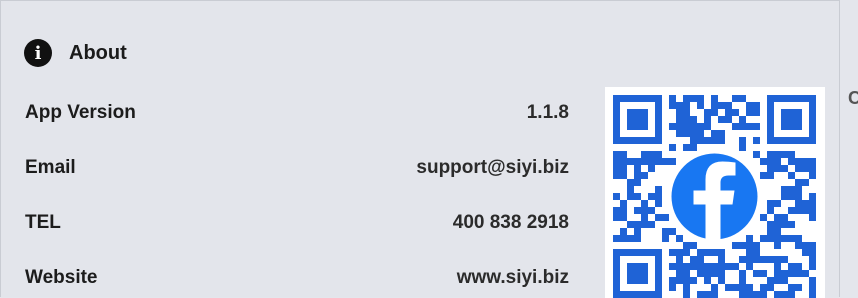 This screenshot has height=298, width=858. Describe the element at coordinates (492, 168) in the screenshot. I see `email-value: support@siyi.biz` at that location.